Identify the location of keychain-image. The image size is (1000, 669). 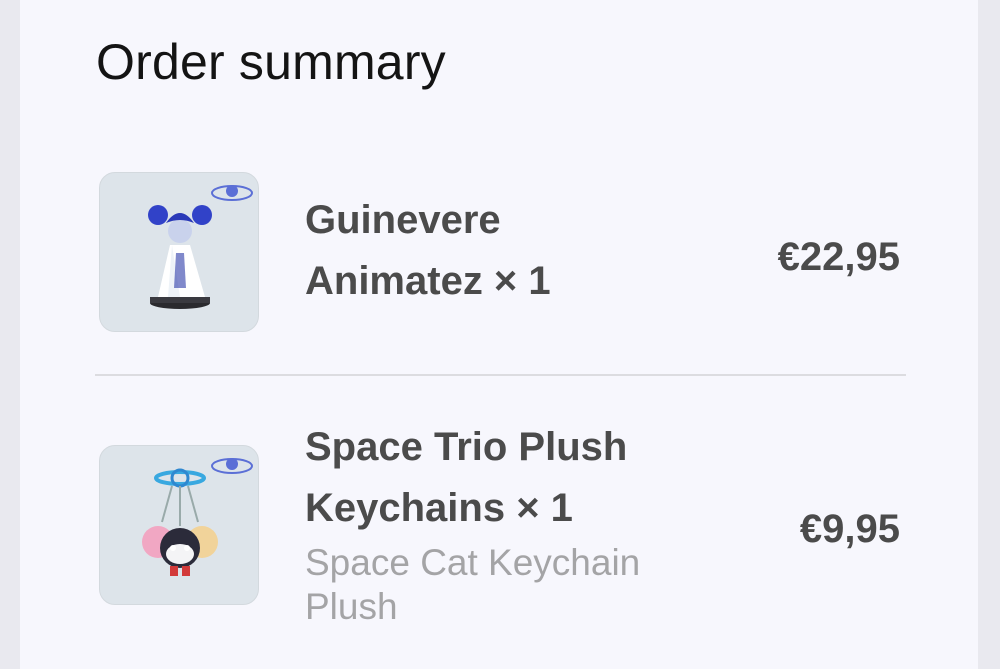
(179, 525).